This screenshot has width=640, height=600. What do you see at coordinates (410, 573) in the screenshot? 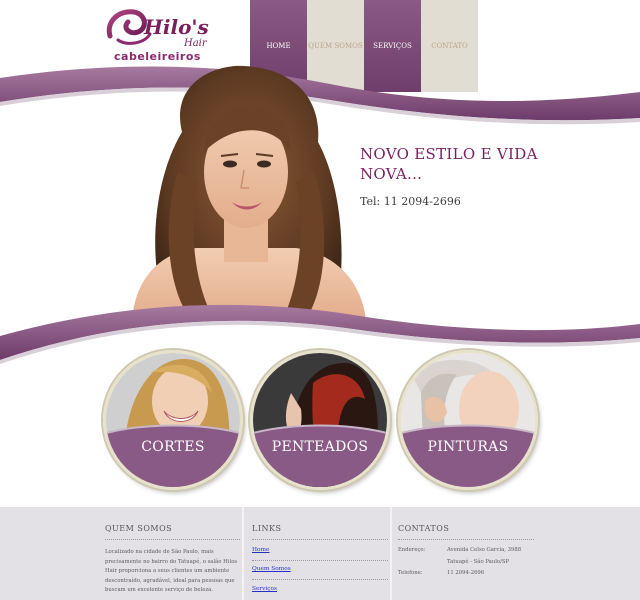
I see `contact-phone-label: Telefone:` at bounding box center [410, 573].